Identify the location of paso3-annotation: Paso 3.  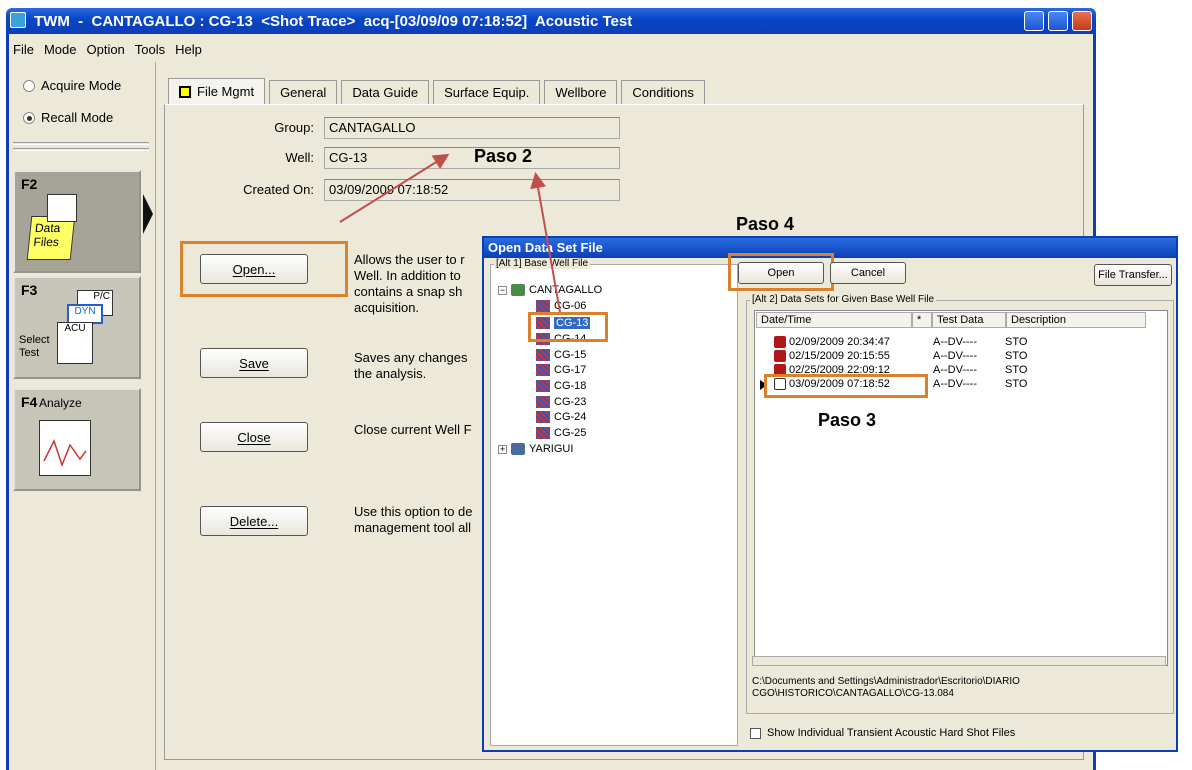
(847, 420).